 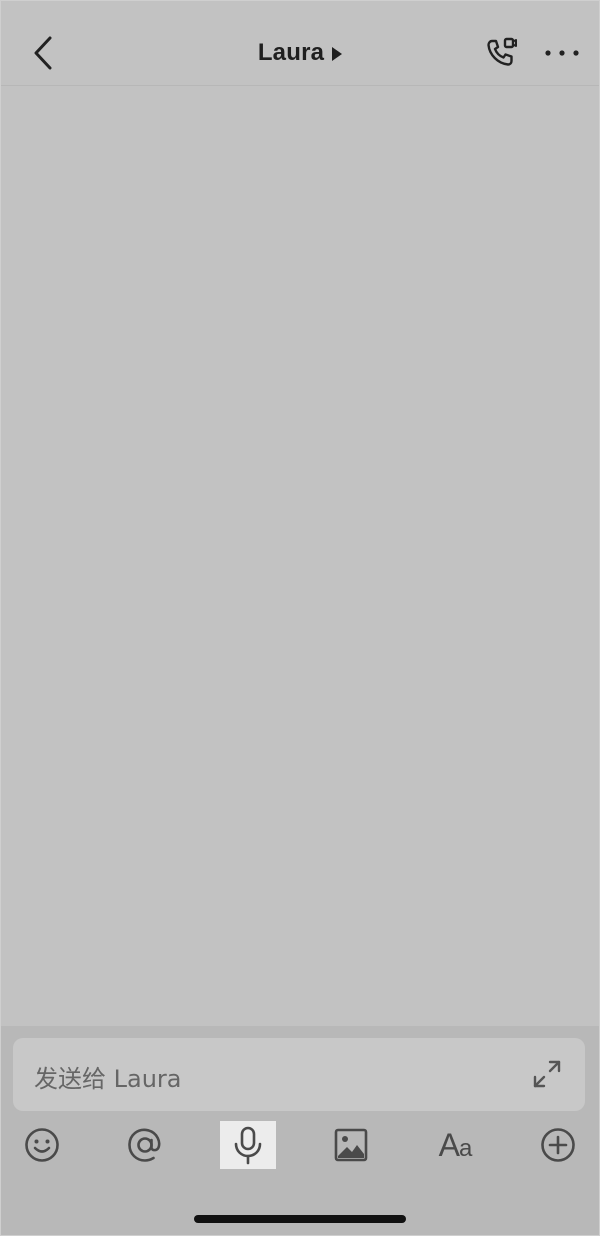 I want to click on voice-button, so click(x=248, y=1145).